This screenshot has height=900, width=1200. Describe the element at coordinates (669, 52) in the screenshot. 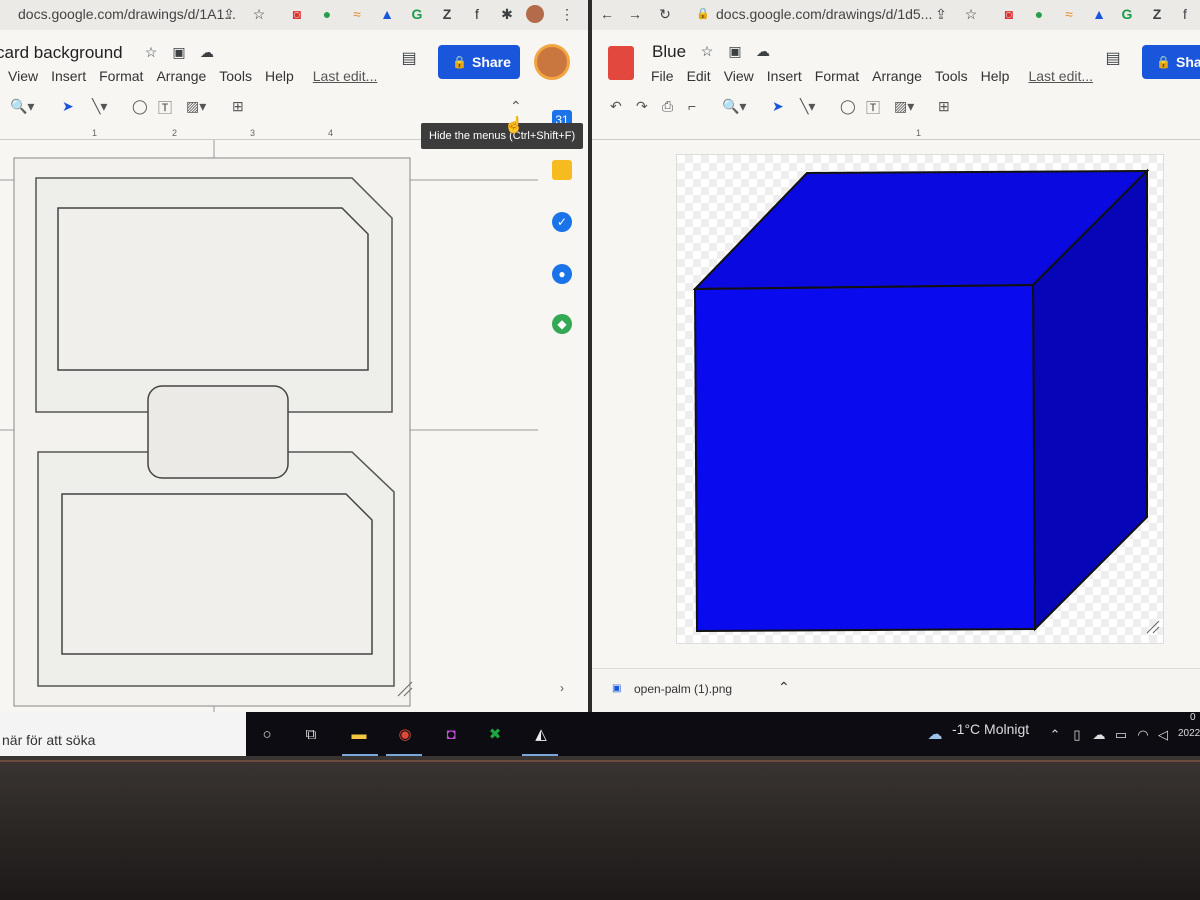

I see `doc-title: Blue` at that location.